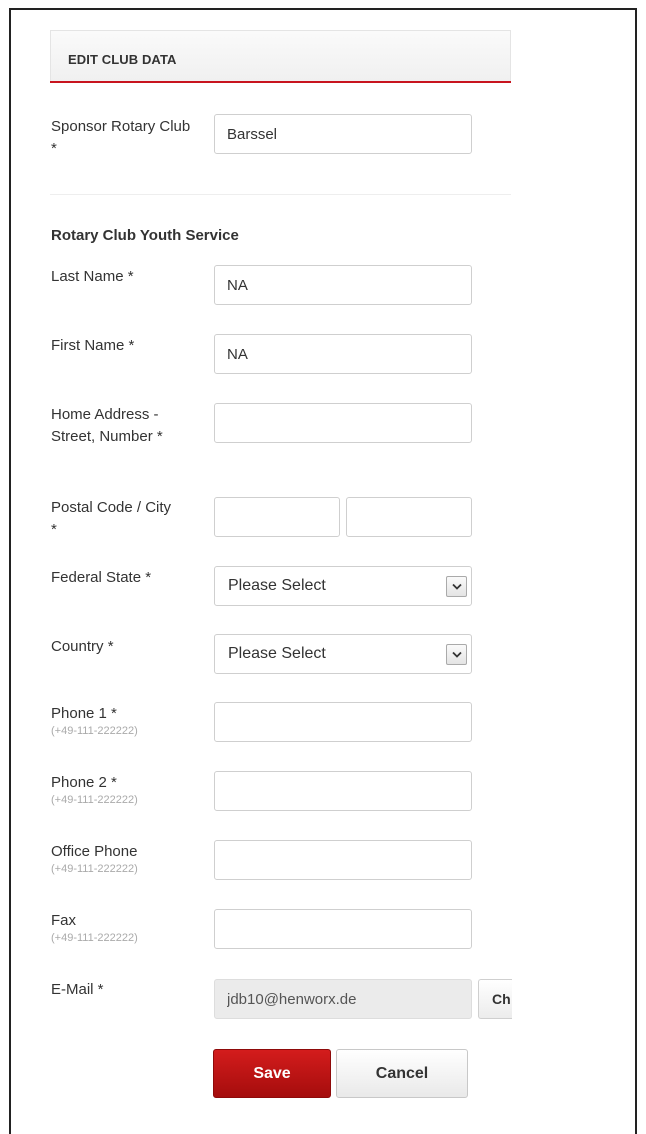 This screenshot has height=1134, width=646. I want to click on phone2-field, so click(343, 791).